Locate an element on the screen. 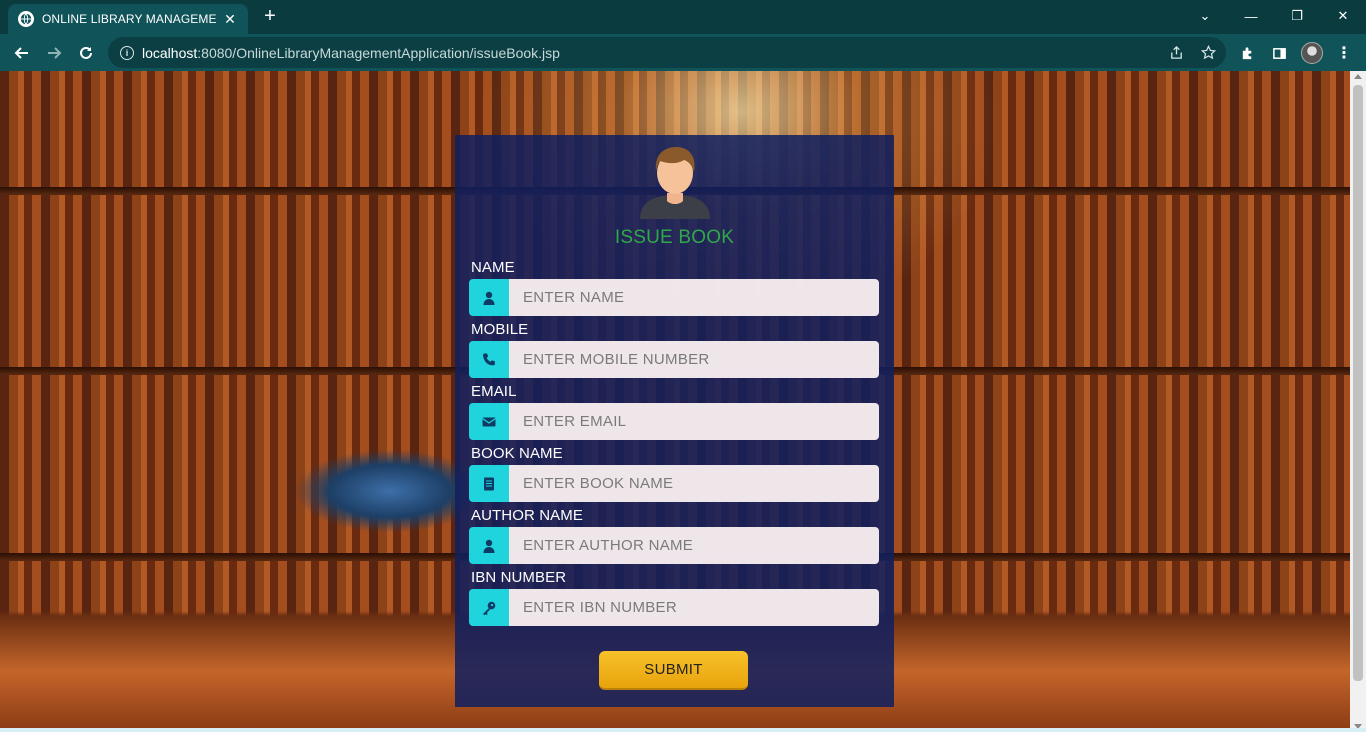  window-bottom-edge is located at coordinates (683, 730).